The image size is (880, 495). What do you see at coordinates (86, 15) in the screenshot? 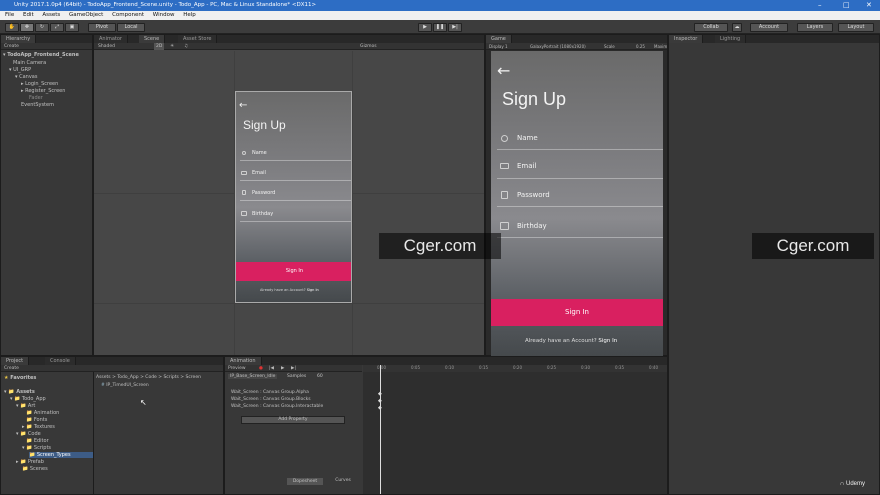
I see `menu-gameobject: GameObject` at bounding box center [86, 15].